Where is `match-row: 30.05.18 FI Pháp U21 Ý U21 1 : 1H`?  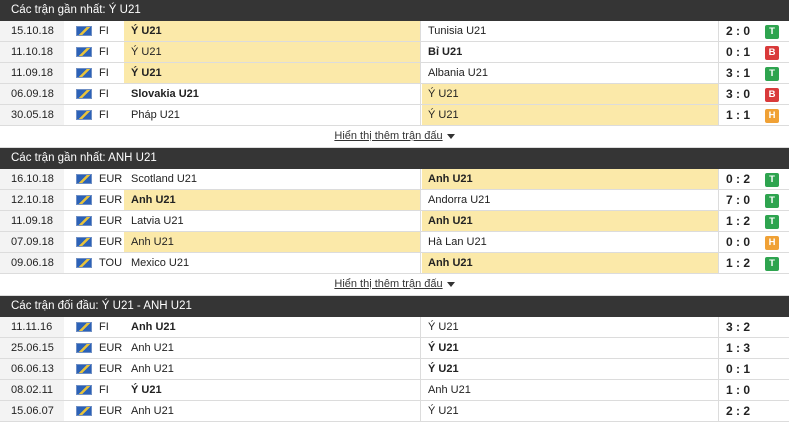
match-row: 30.05.18 FI Pháp U21 Ý U21 1 : 1H is located at coordinates (394, 115).